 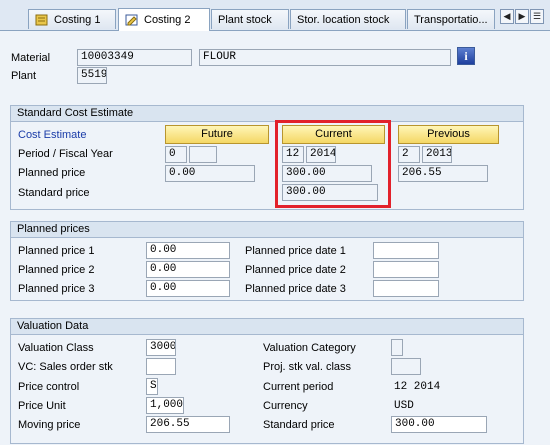 What do you see at coordinates (307, 367) in the screenshot?
I see `proj-stk-val-class-label: Proj. stk val. class` at bounding box center [307, 367].